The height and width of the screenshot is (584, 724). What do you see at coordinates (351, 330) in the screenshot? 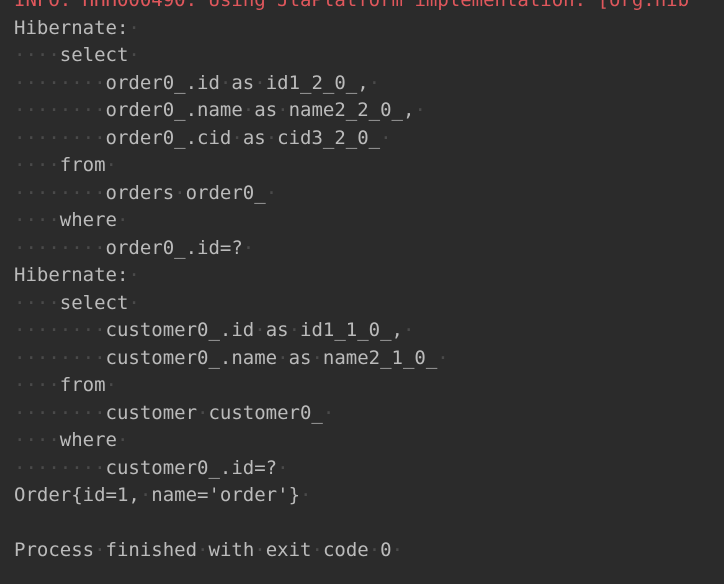
I see `text-token: id1_1_0_,` at bounding box center [351, 330].